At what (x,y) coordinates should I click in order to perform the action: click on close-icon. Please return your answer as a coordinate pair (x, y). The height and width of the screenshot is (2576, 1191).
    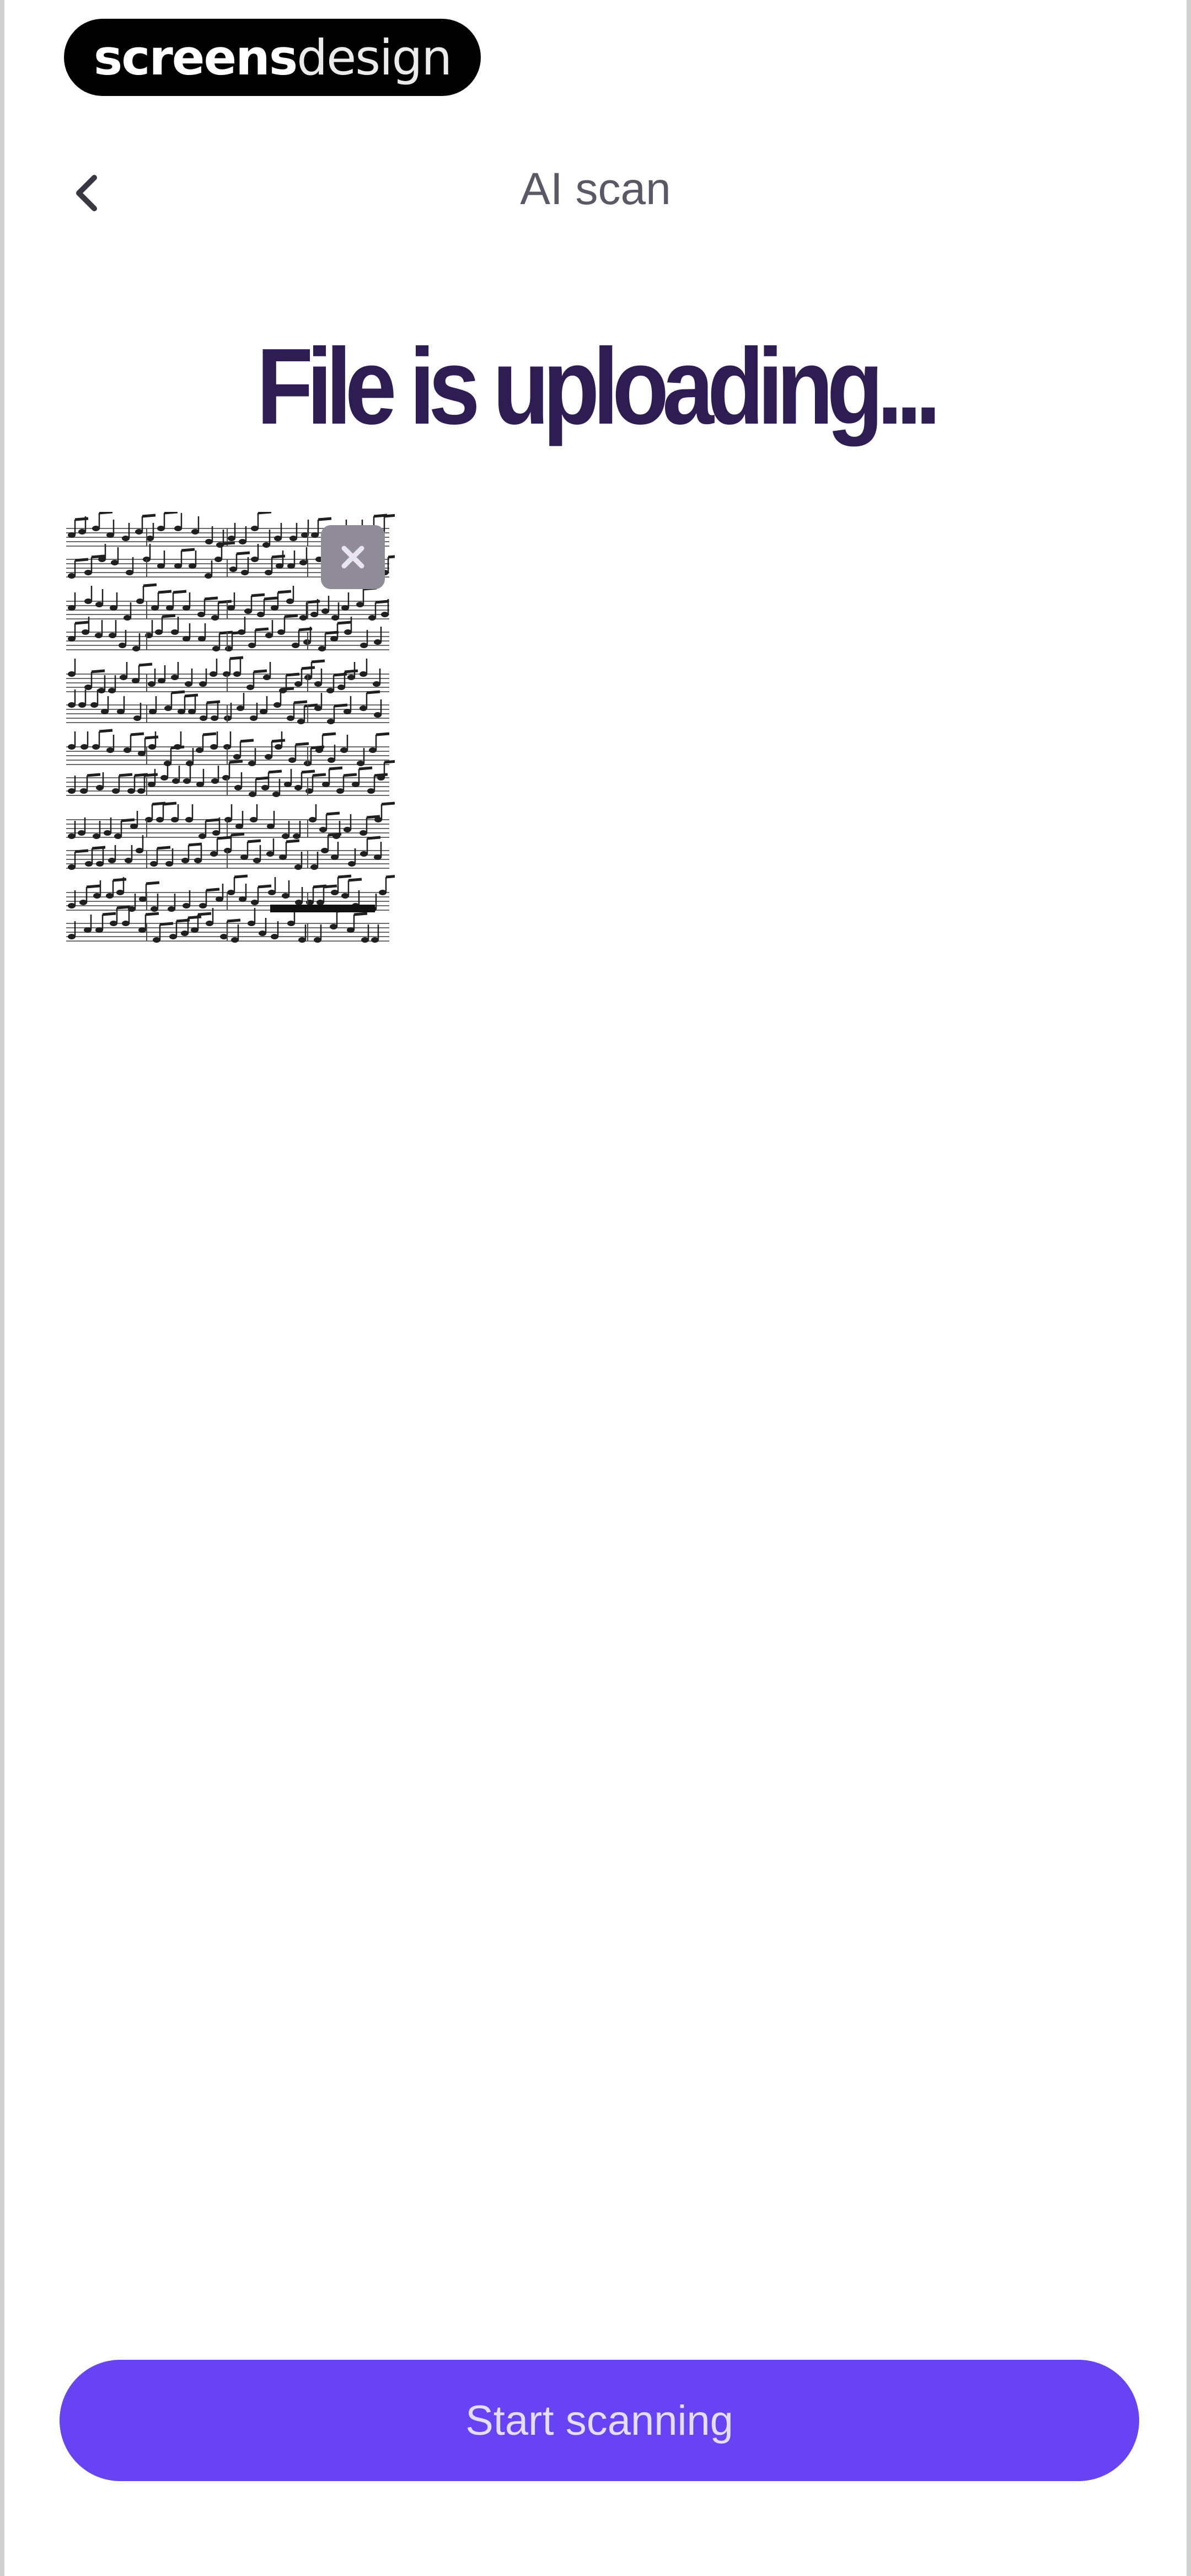
    Looking at the image, I should click on (352, 557).